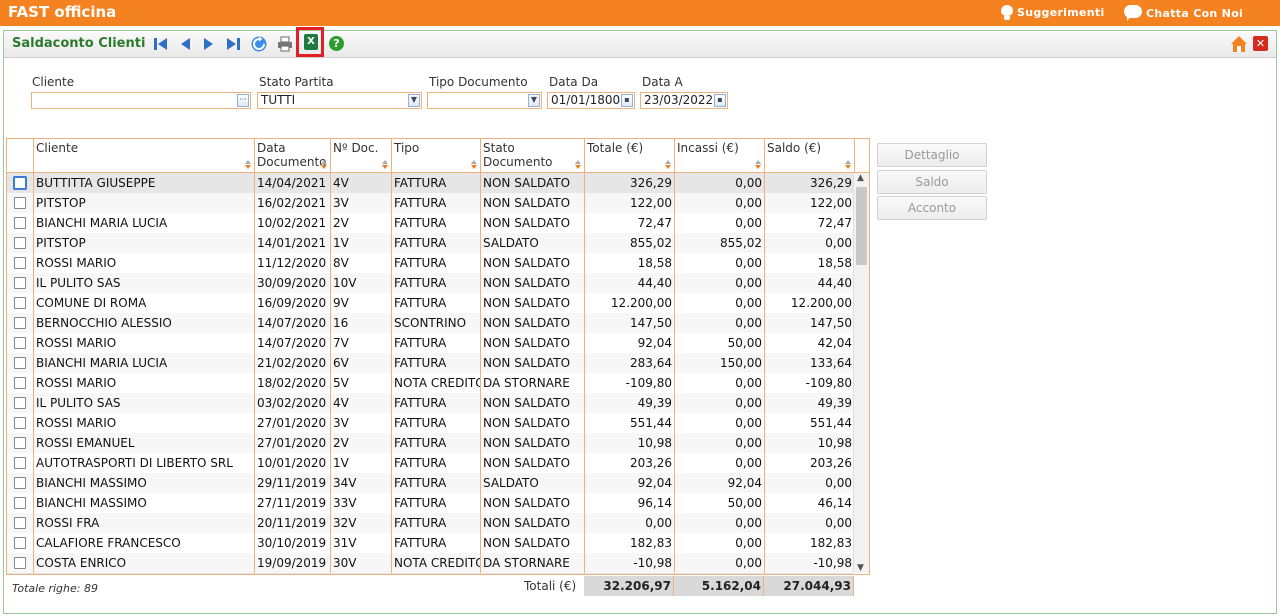 Image resolution: width=1280 pixels, height=616 pixels. I want to click on header-cliente: Cliente, so click(144, 155).